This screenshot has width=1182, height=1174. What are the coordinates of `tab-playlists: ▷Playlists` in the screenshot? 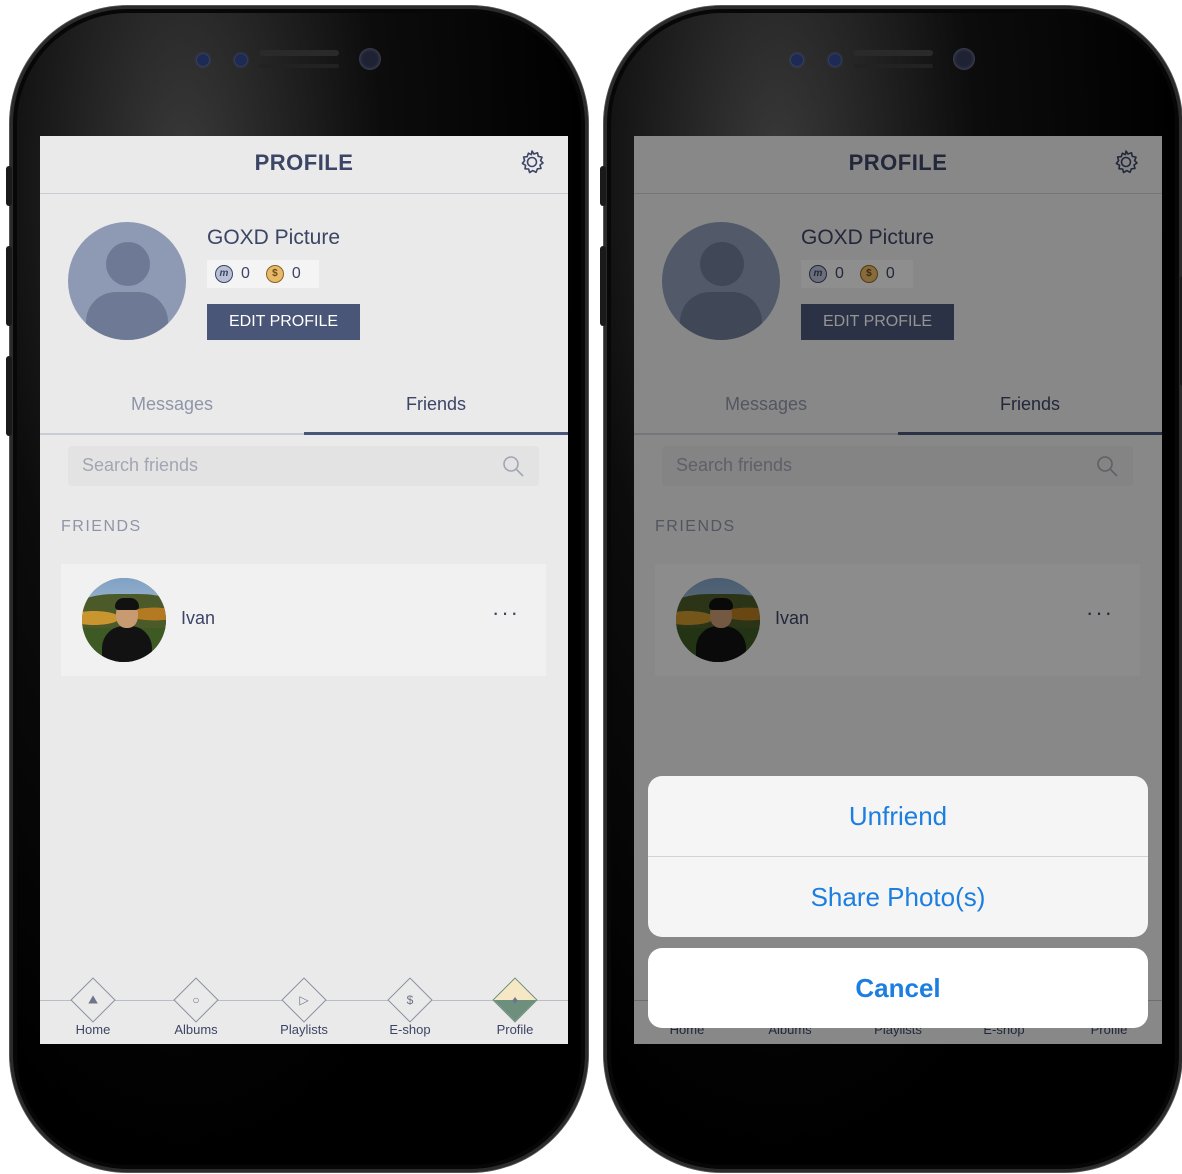 It's located at (304, 1007).